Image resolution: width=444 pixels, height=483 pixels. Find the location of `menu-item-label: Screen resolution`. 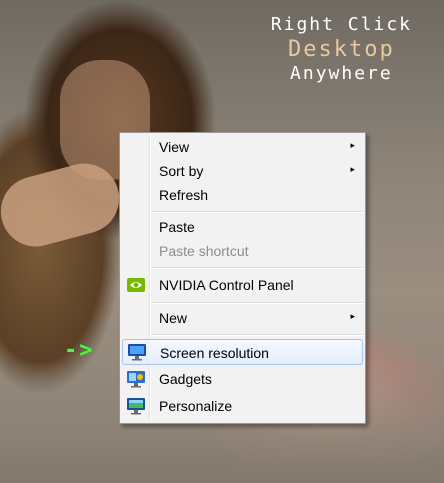

menu-item-label: Screen resolution is located at coordinates (214, 353).